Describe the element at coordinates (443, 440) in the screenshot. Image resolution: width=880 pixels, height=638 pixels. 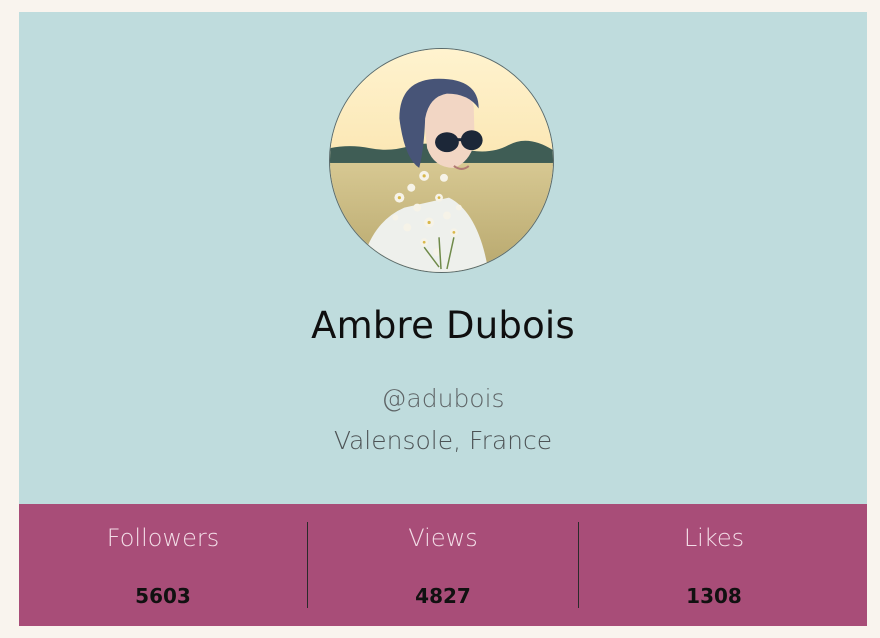
I see `profile-location: Valensole, France` at that location.